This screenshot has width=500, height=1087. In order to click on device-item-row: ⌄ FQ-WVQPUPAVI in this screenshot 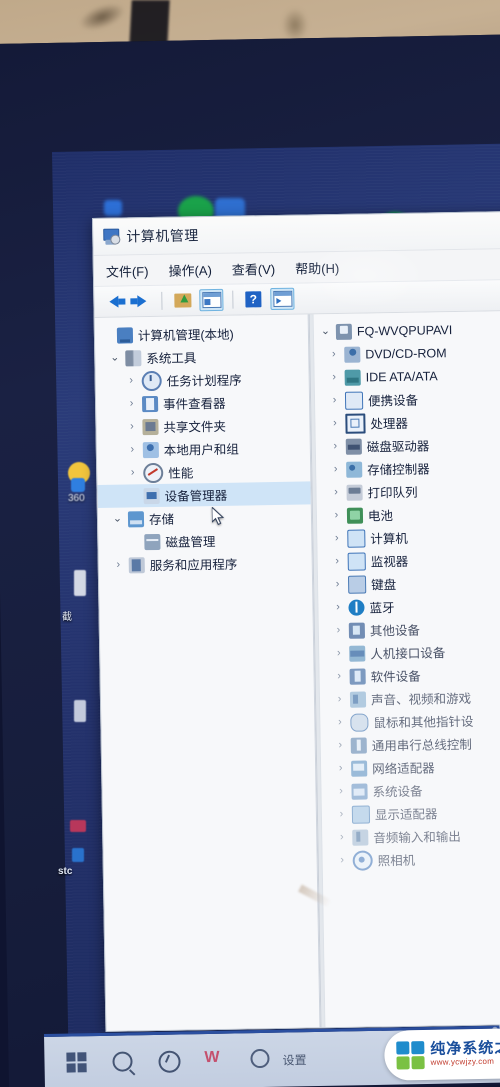, I will do `click(407, 330)`.